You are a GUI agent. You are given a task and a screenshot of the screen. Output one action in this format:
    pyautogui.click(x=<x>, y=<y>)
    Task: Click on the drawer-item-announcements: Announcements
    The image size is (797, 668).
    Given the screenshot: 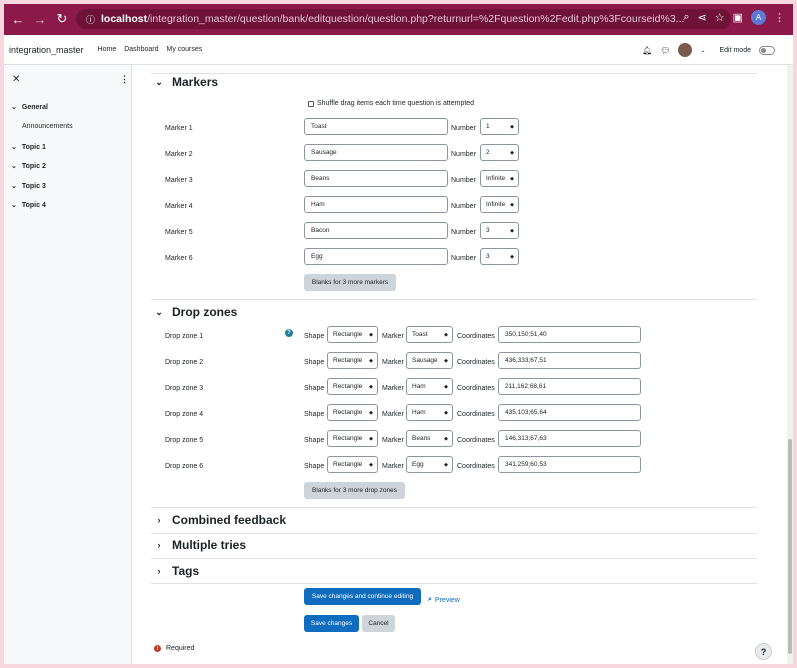 What is the action you would take?
    pyautogui.click(x=47, y=126)
    